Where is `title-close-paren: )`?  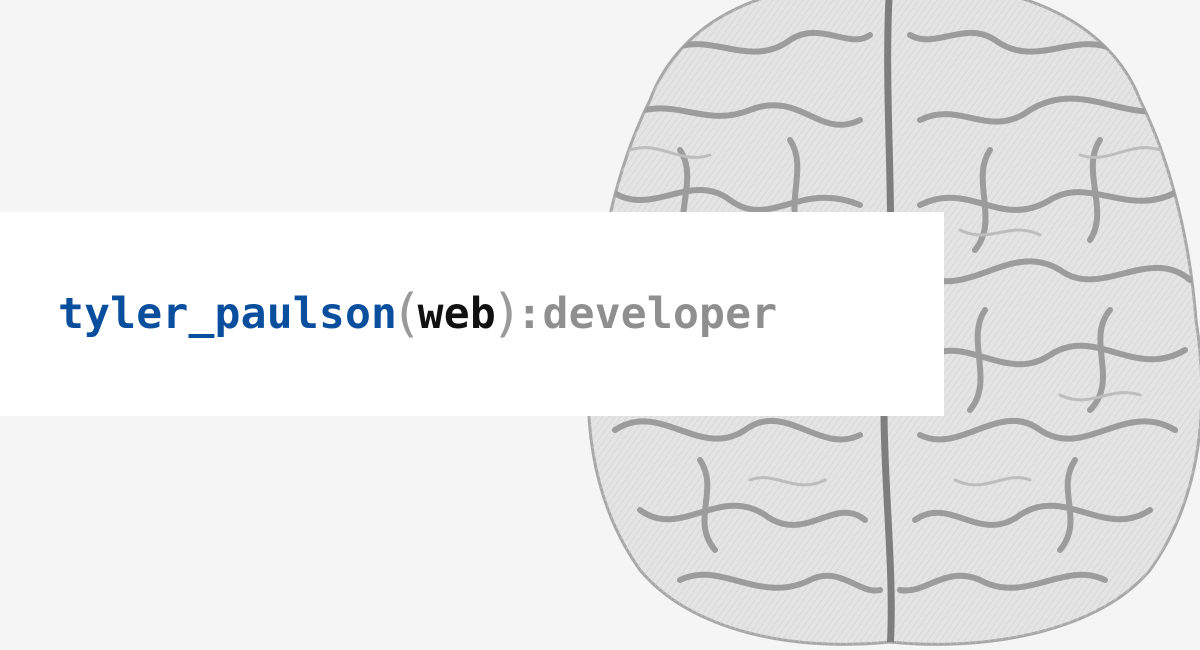
title-close-paren: ) is located at coordinates (506, 314).